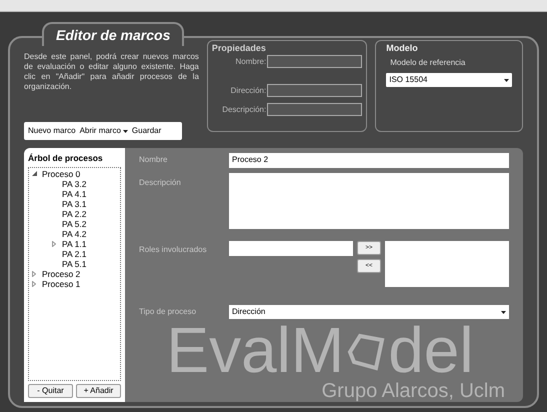 The height and width of the screenshot is (412, 547). I want to click on toolbar-dropdown: Abrir marco, so click(104, 131).